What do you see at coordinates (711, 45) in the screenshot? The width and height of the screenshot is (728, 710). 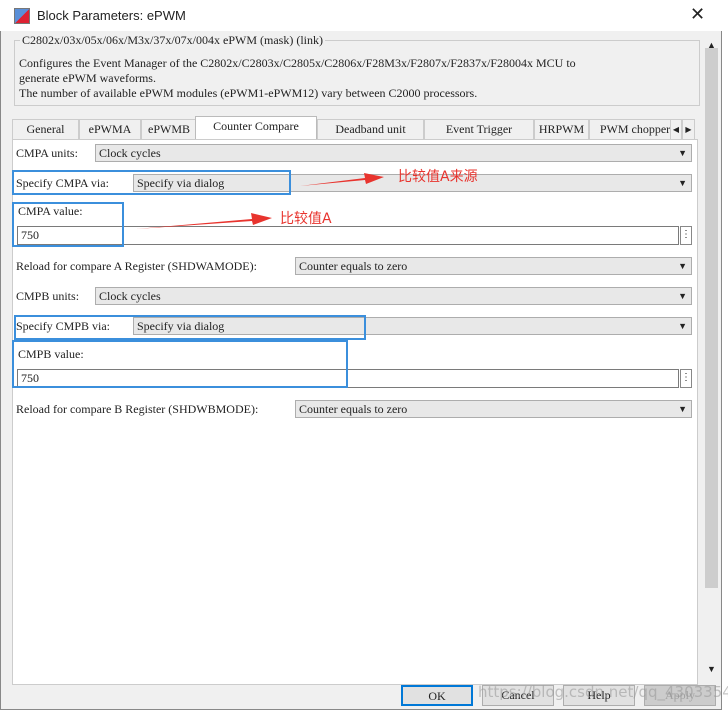 I see `scroll-up-icon: ▲` at bounding box center [711, 45].